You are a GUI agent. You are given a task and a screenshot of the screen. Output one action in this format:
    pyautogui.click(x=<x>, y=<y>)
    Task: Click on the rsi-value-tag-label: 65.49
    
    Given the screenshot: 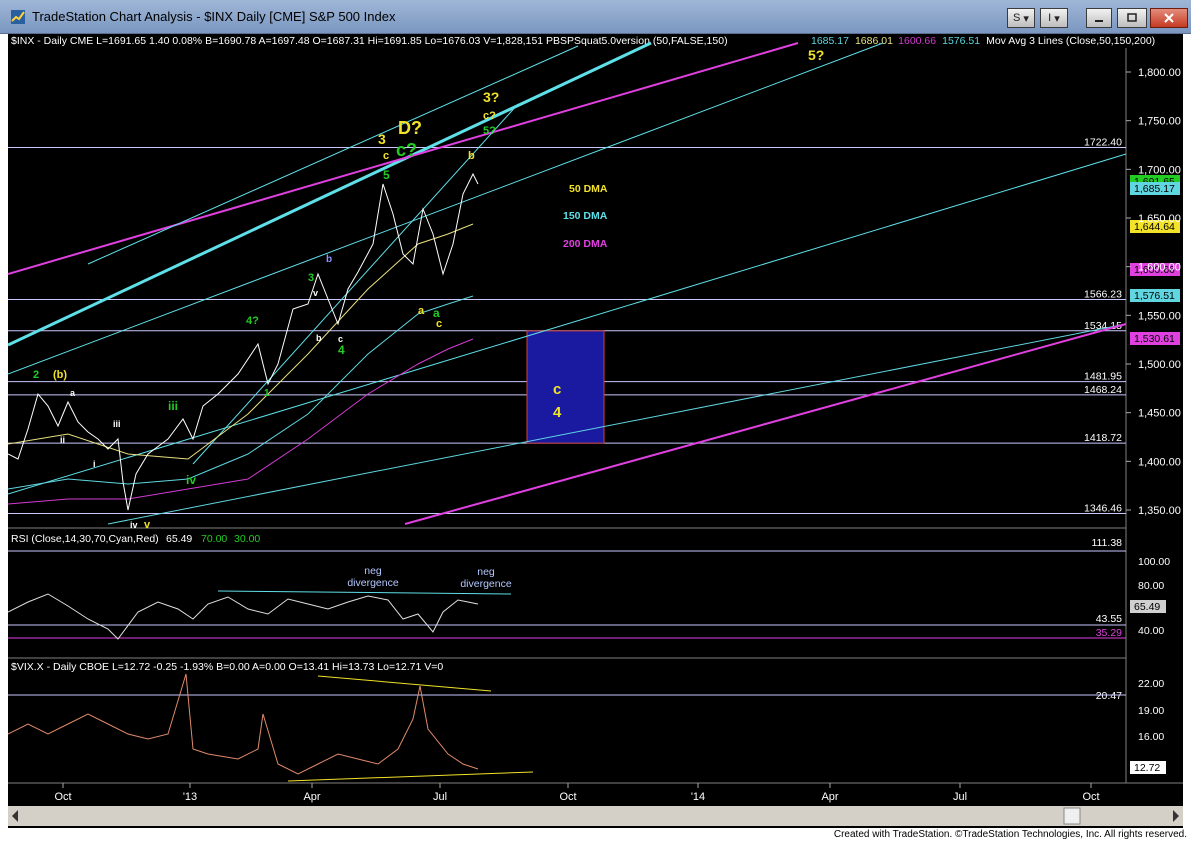 What is the action you would take?
    pyautogui.click(x=1147, y=607)
    